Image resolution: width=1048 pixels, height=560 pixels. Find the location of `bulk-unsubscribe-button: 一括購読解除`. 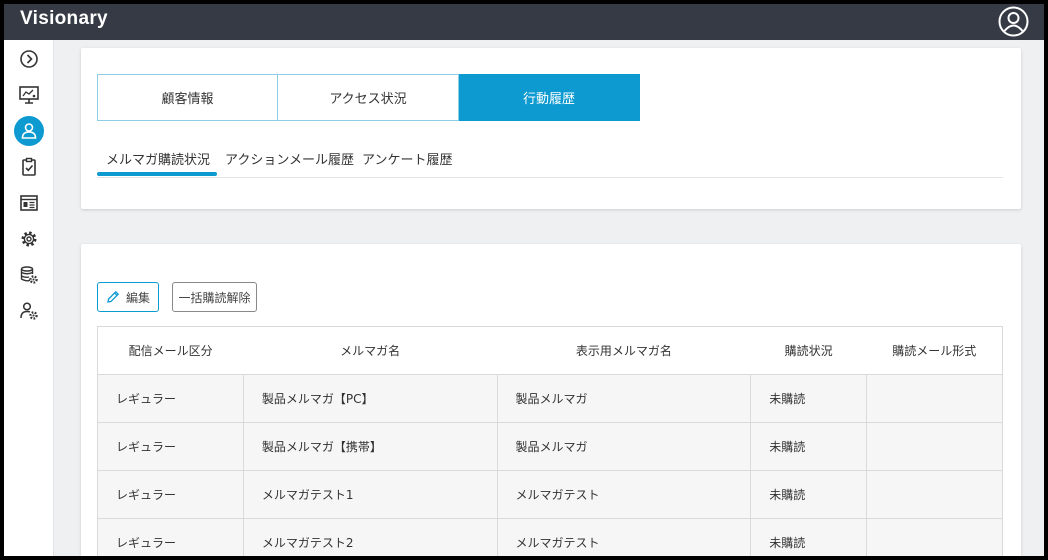

bulk-unsubscribe-button: 一括購読解除 is located at coordinates (214, 297).